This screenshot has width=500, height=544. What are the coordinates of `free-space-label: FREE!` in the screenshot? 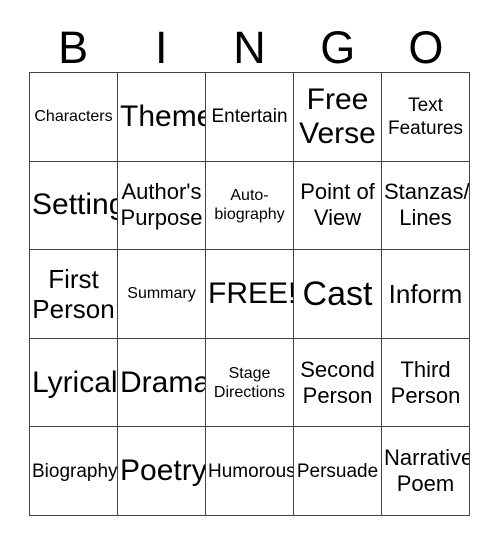 It's located at (251, 293).